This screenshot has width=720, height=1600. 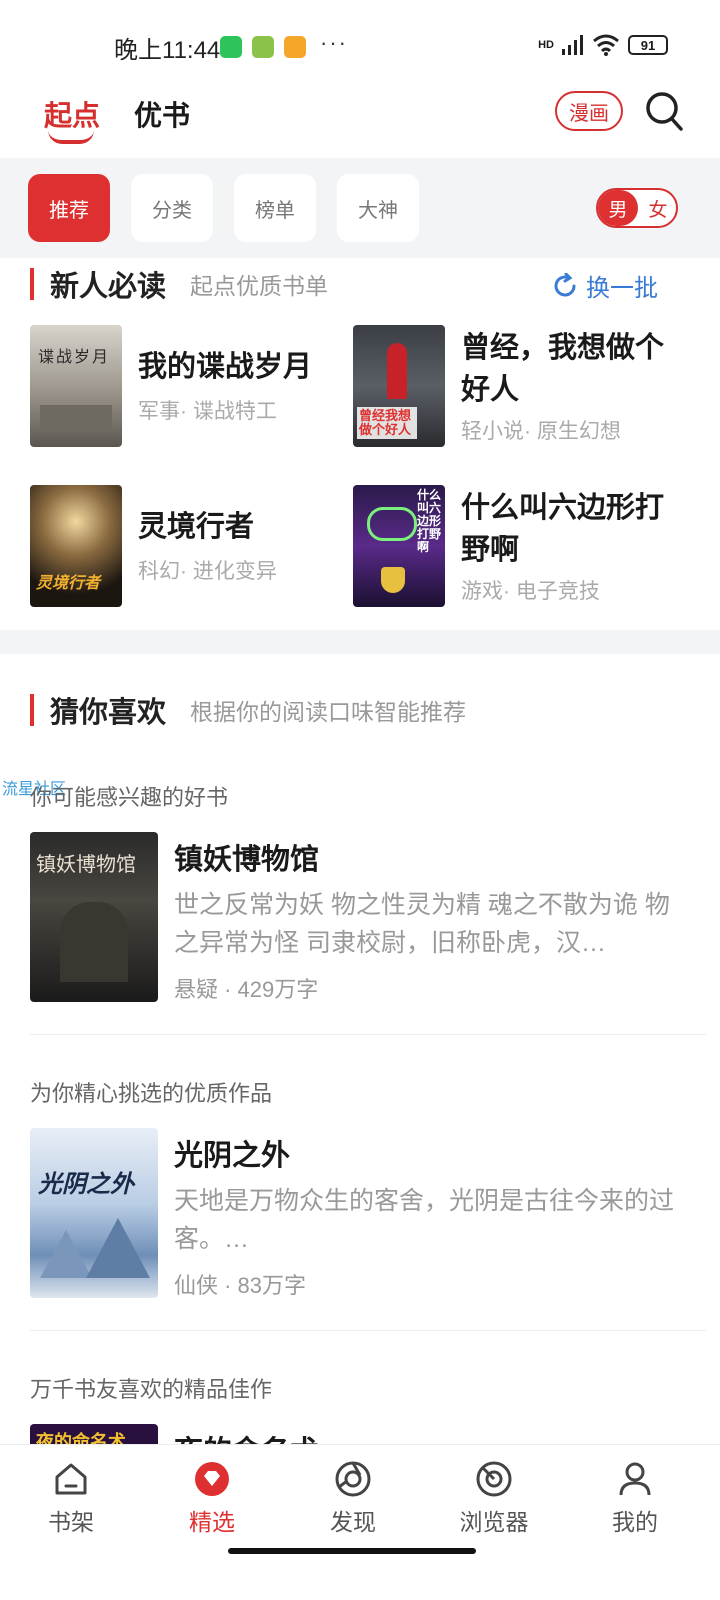 I want to click on cover-title-art: 谍战岁月, so click(x=74, y=356).